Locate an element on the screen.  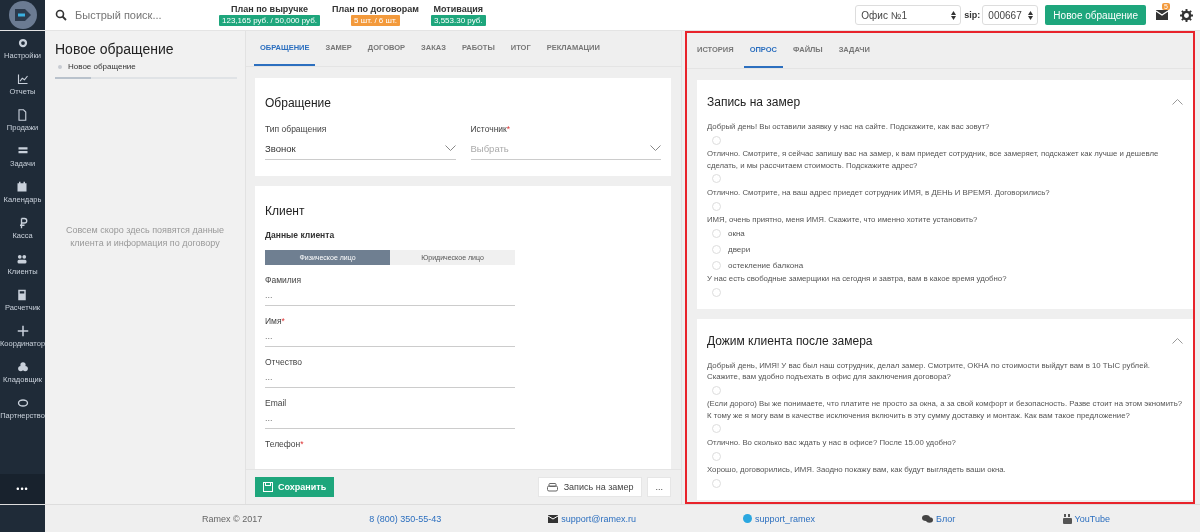
metric-label: План по договорам is located at coordinates (375, 9).